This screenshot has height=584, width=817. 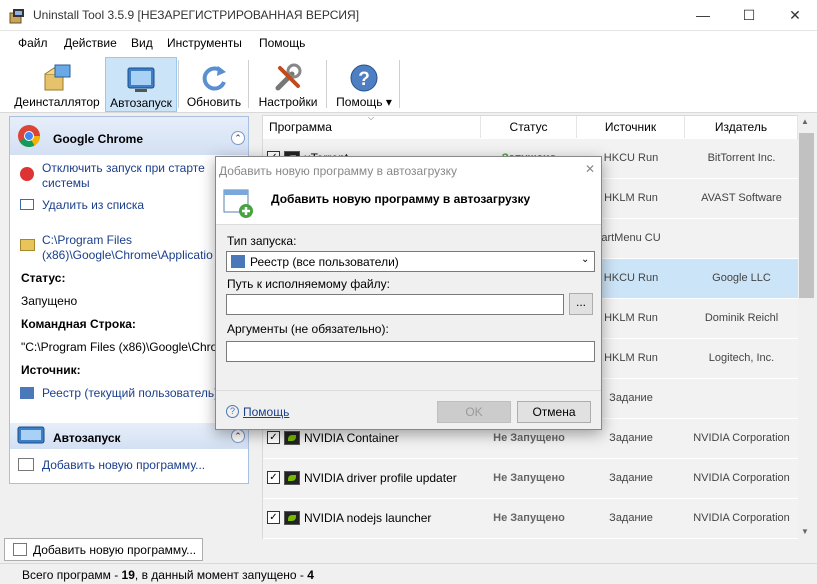 What do you see at coordinates (408, 390) in the screenshot?
I see `dialog-divider` at bounding box center [408, 390].